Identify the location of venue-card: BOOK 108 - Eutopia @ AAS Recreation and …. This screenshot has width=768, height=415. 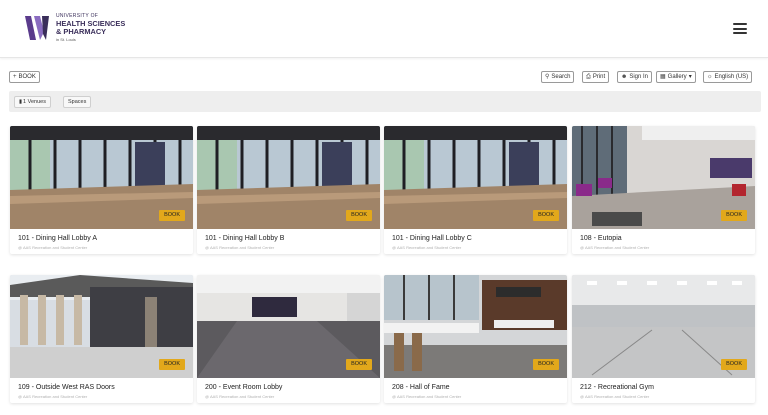
(663, 190).